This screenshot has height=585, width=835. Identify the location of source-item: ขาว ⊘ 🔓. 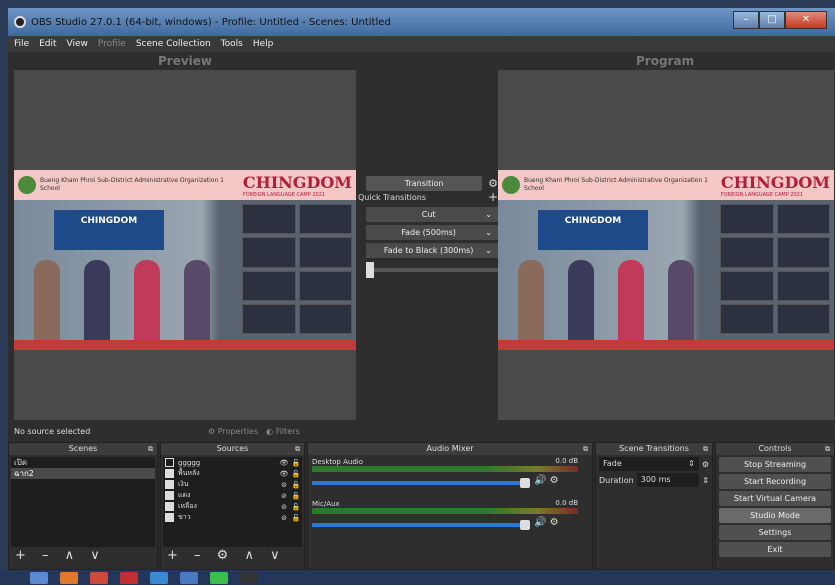
(232, 517).